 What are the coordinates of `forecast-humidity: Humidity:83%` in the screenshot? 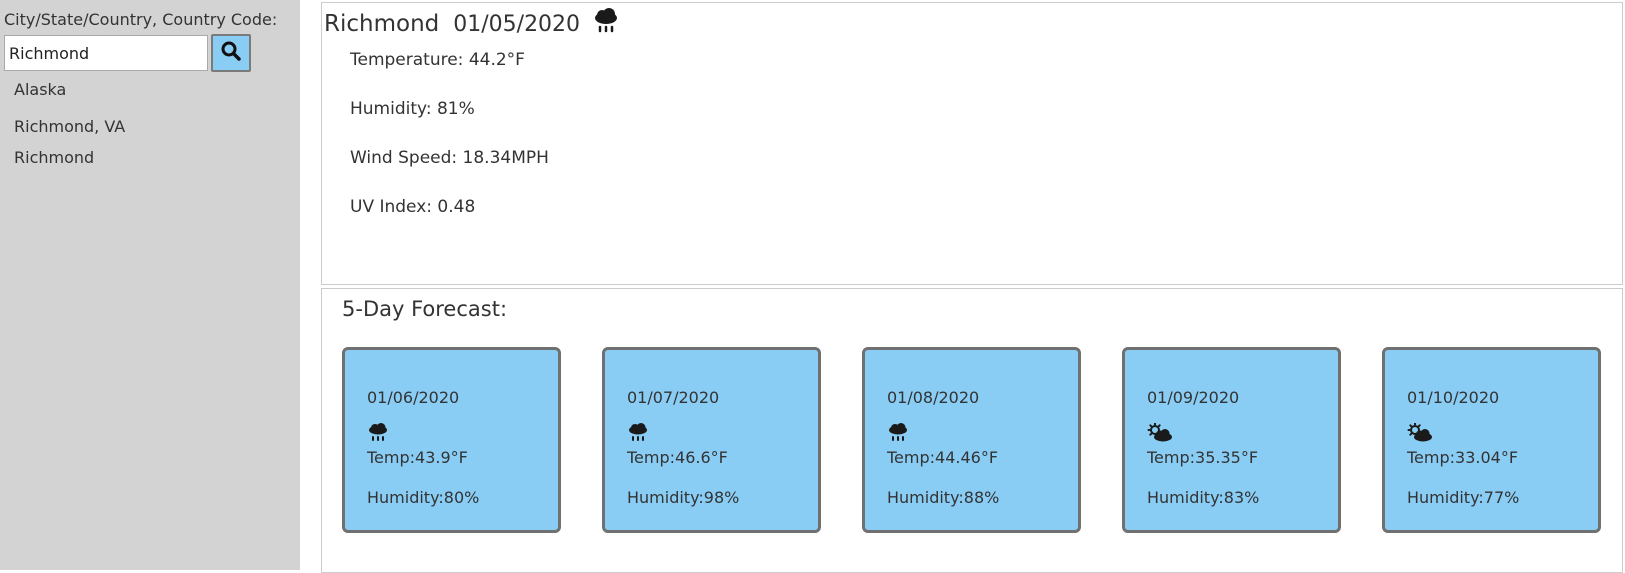 It's located at (1203, 497).